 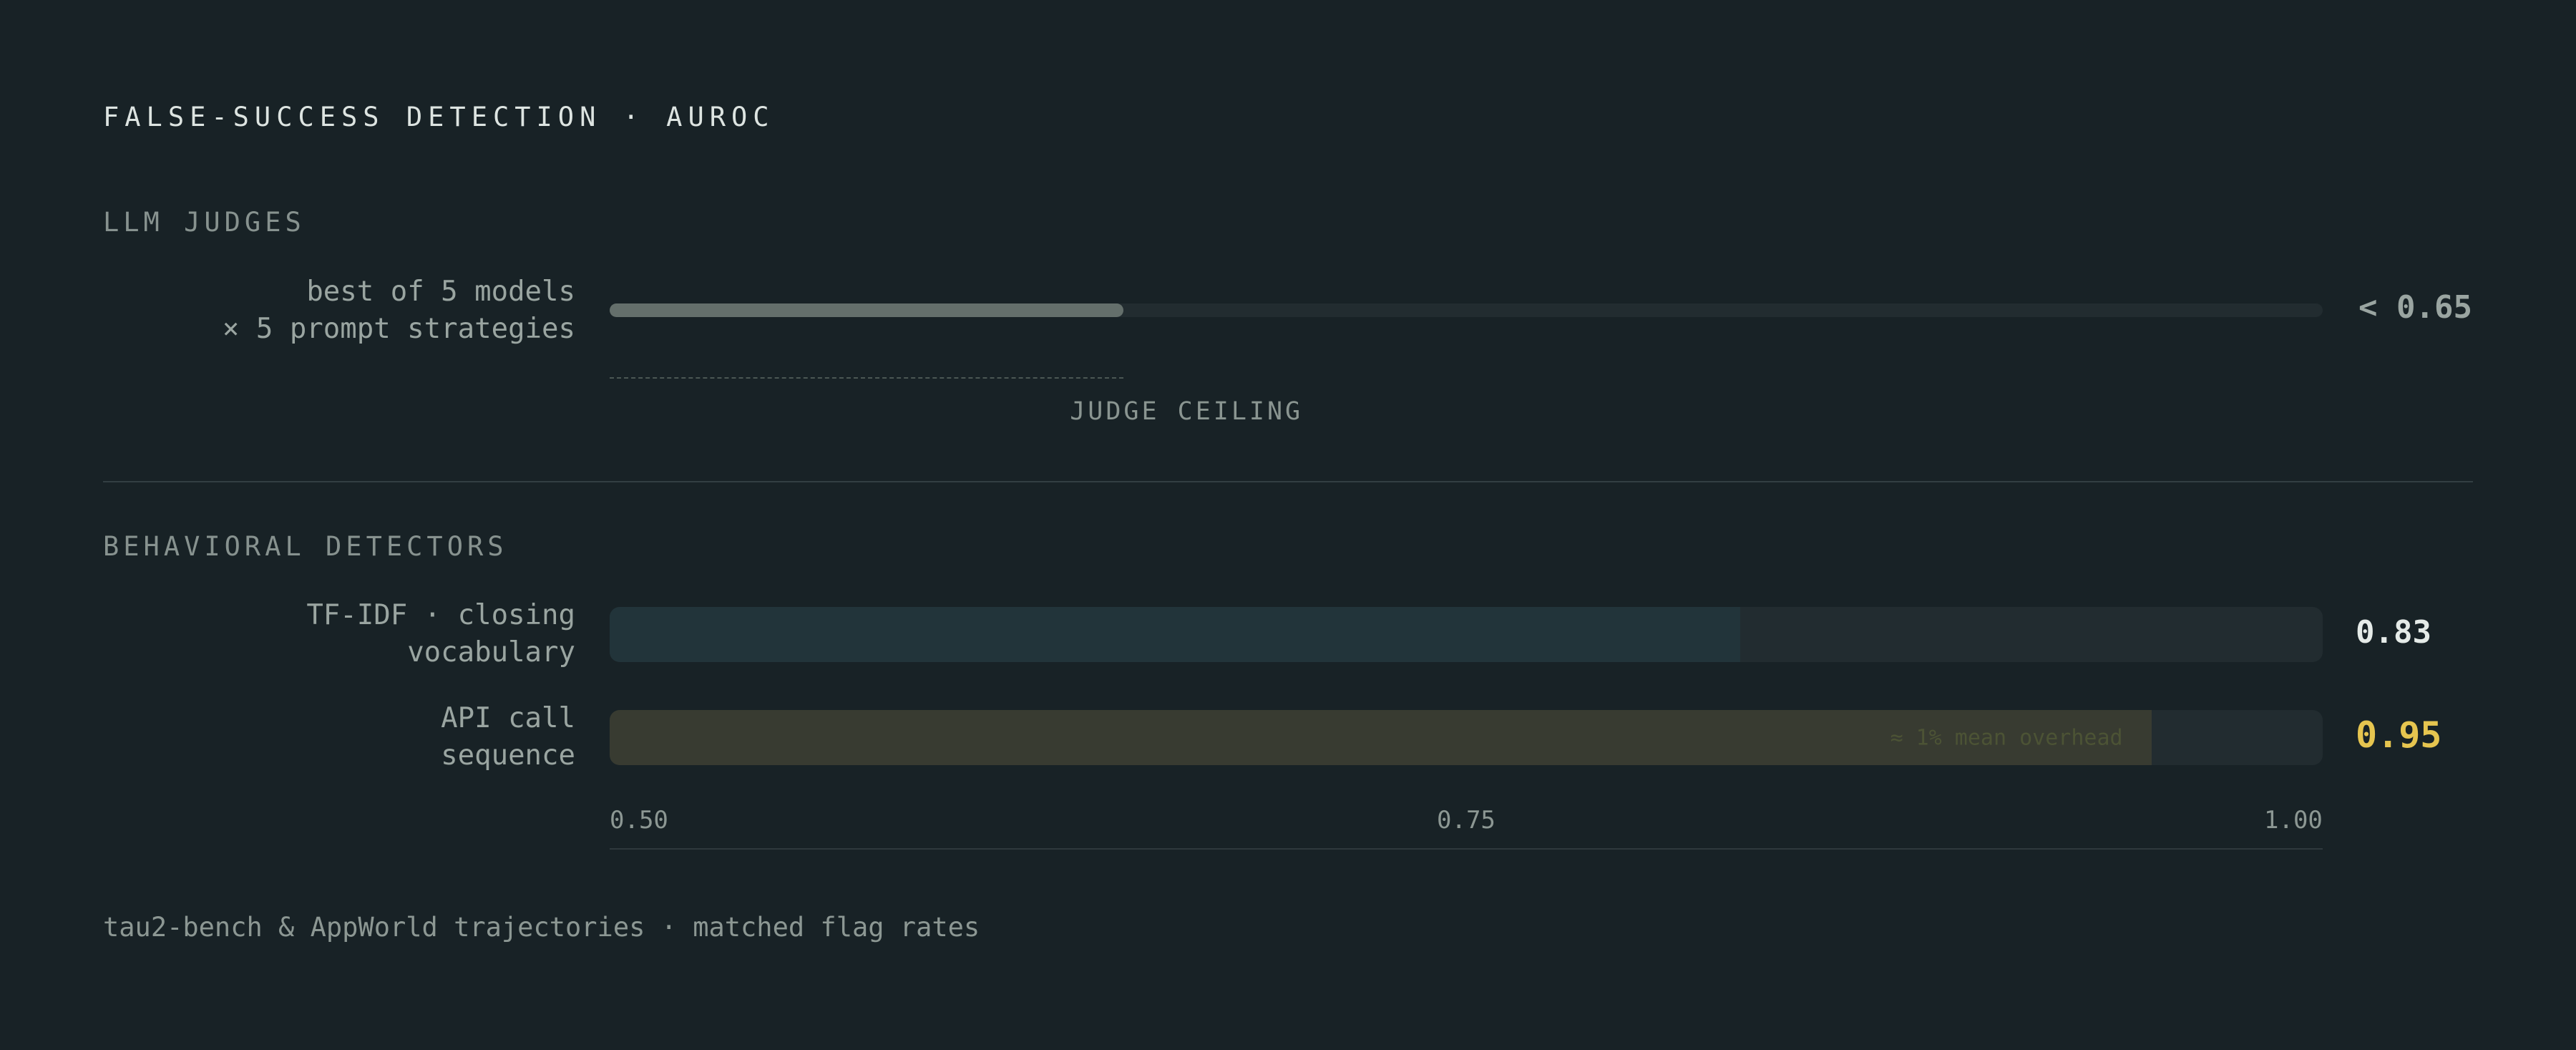 What do you see at coordinates (1288, 482) in the screenshot?
I see `section-divider` at bounding box center [1288, 482].